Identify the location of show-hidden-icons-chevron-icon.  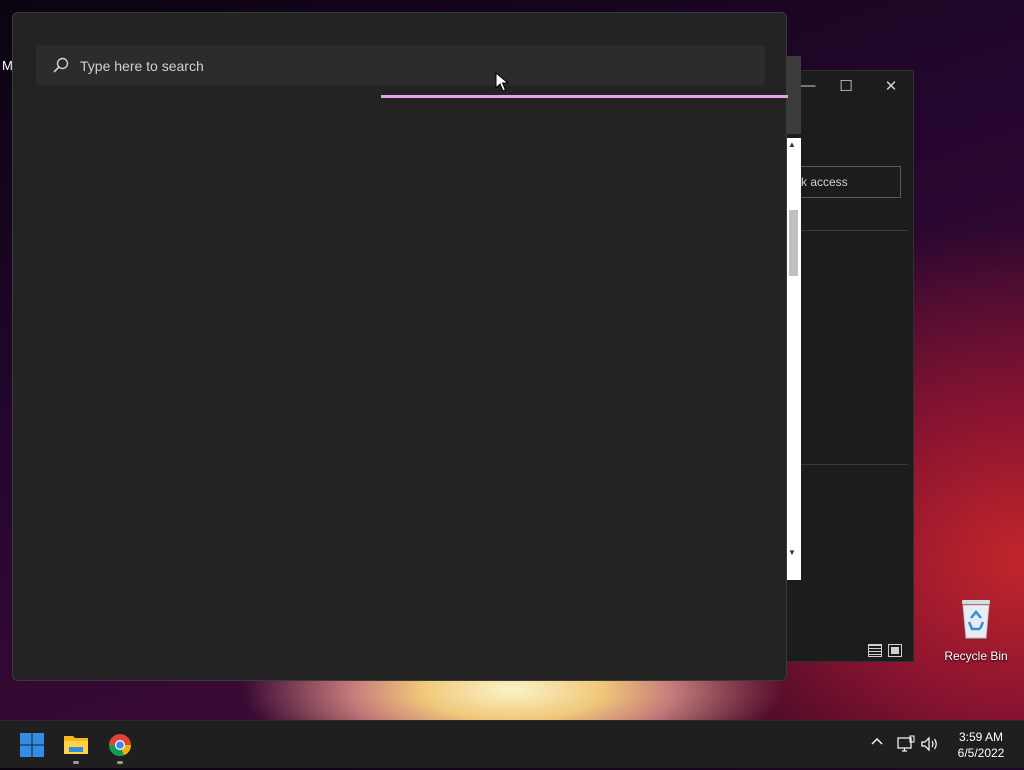
(877, 743).